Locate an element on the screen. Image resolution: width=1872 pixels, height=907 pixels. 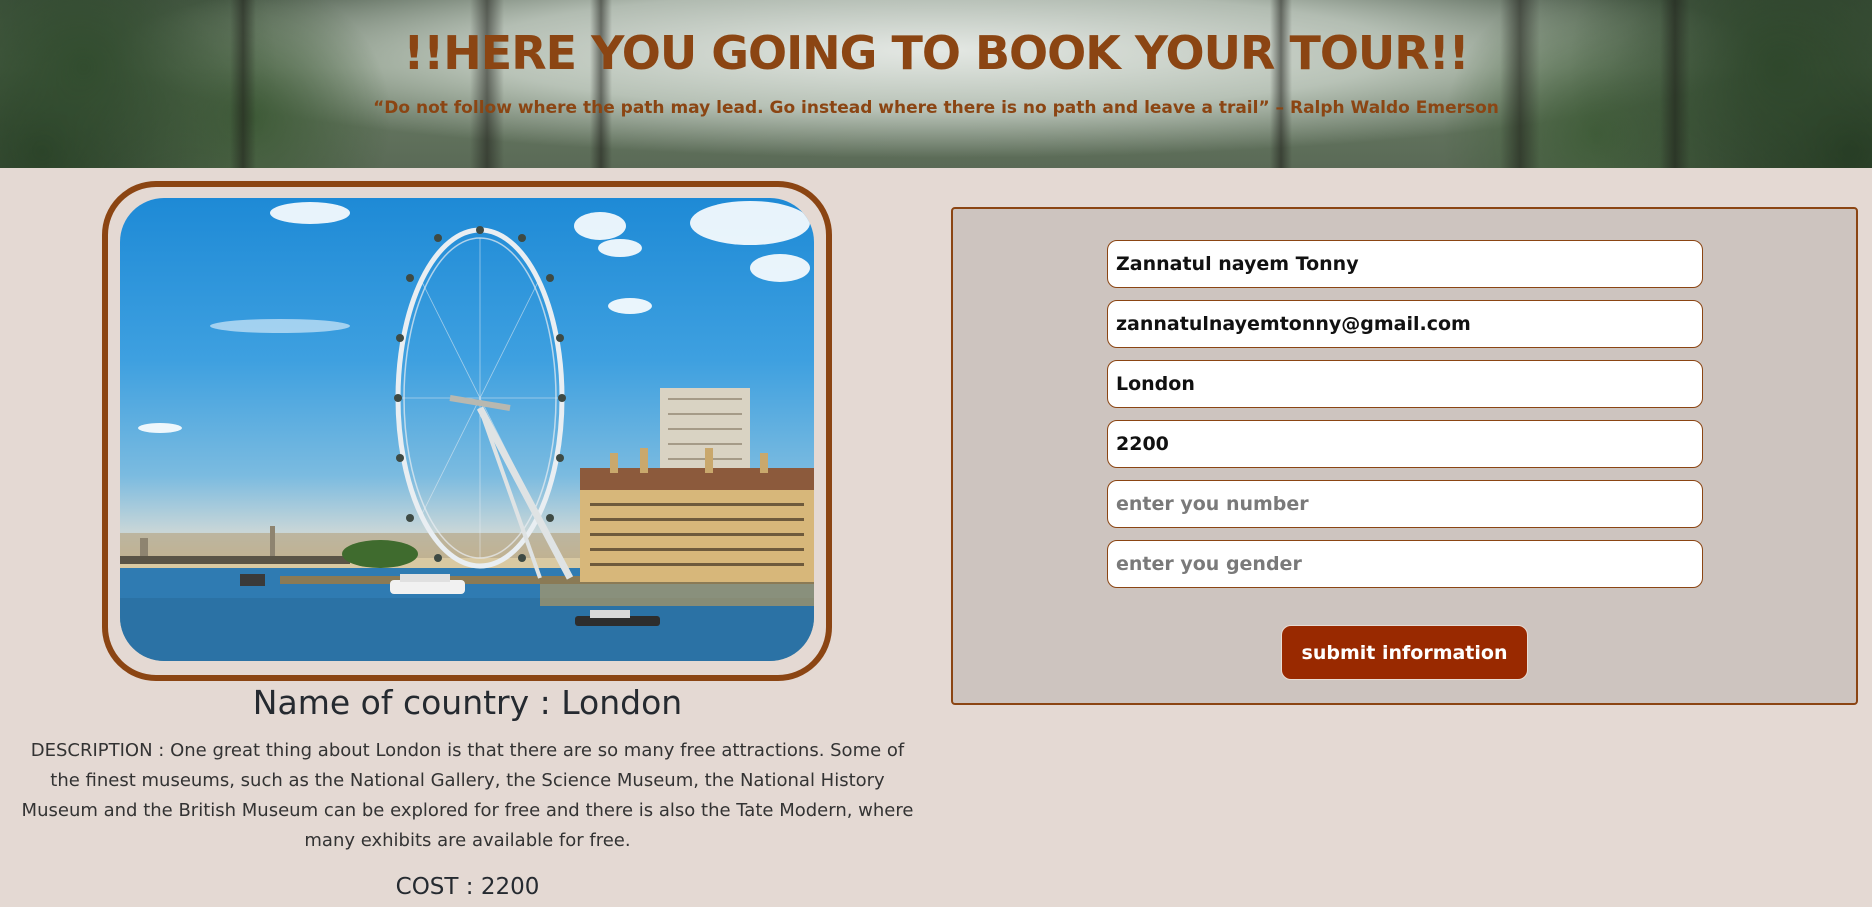
page-title: !!HERE YOU GOING TO BOOK YOUR TOUR!! is located at coordinates (936, 53).